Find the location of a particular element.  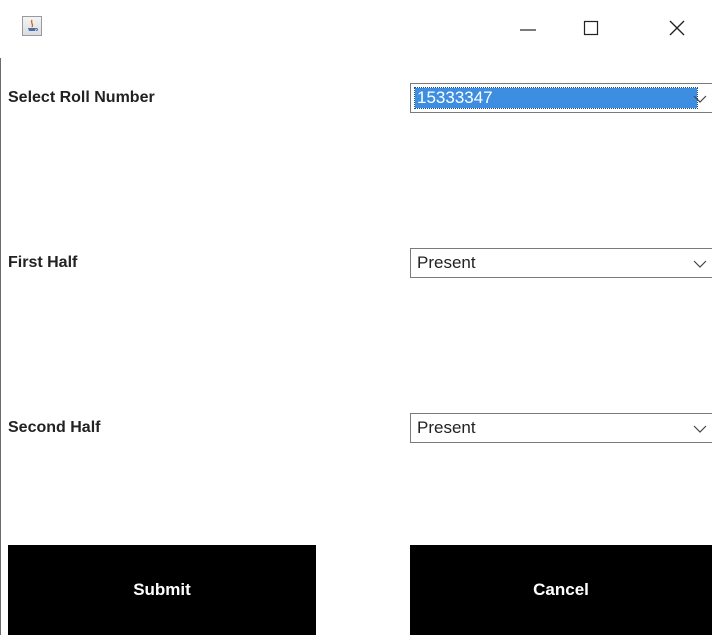

first-half-value: Present is located at coordinates (446, 262).